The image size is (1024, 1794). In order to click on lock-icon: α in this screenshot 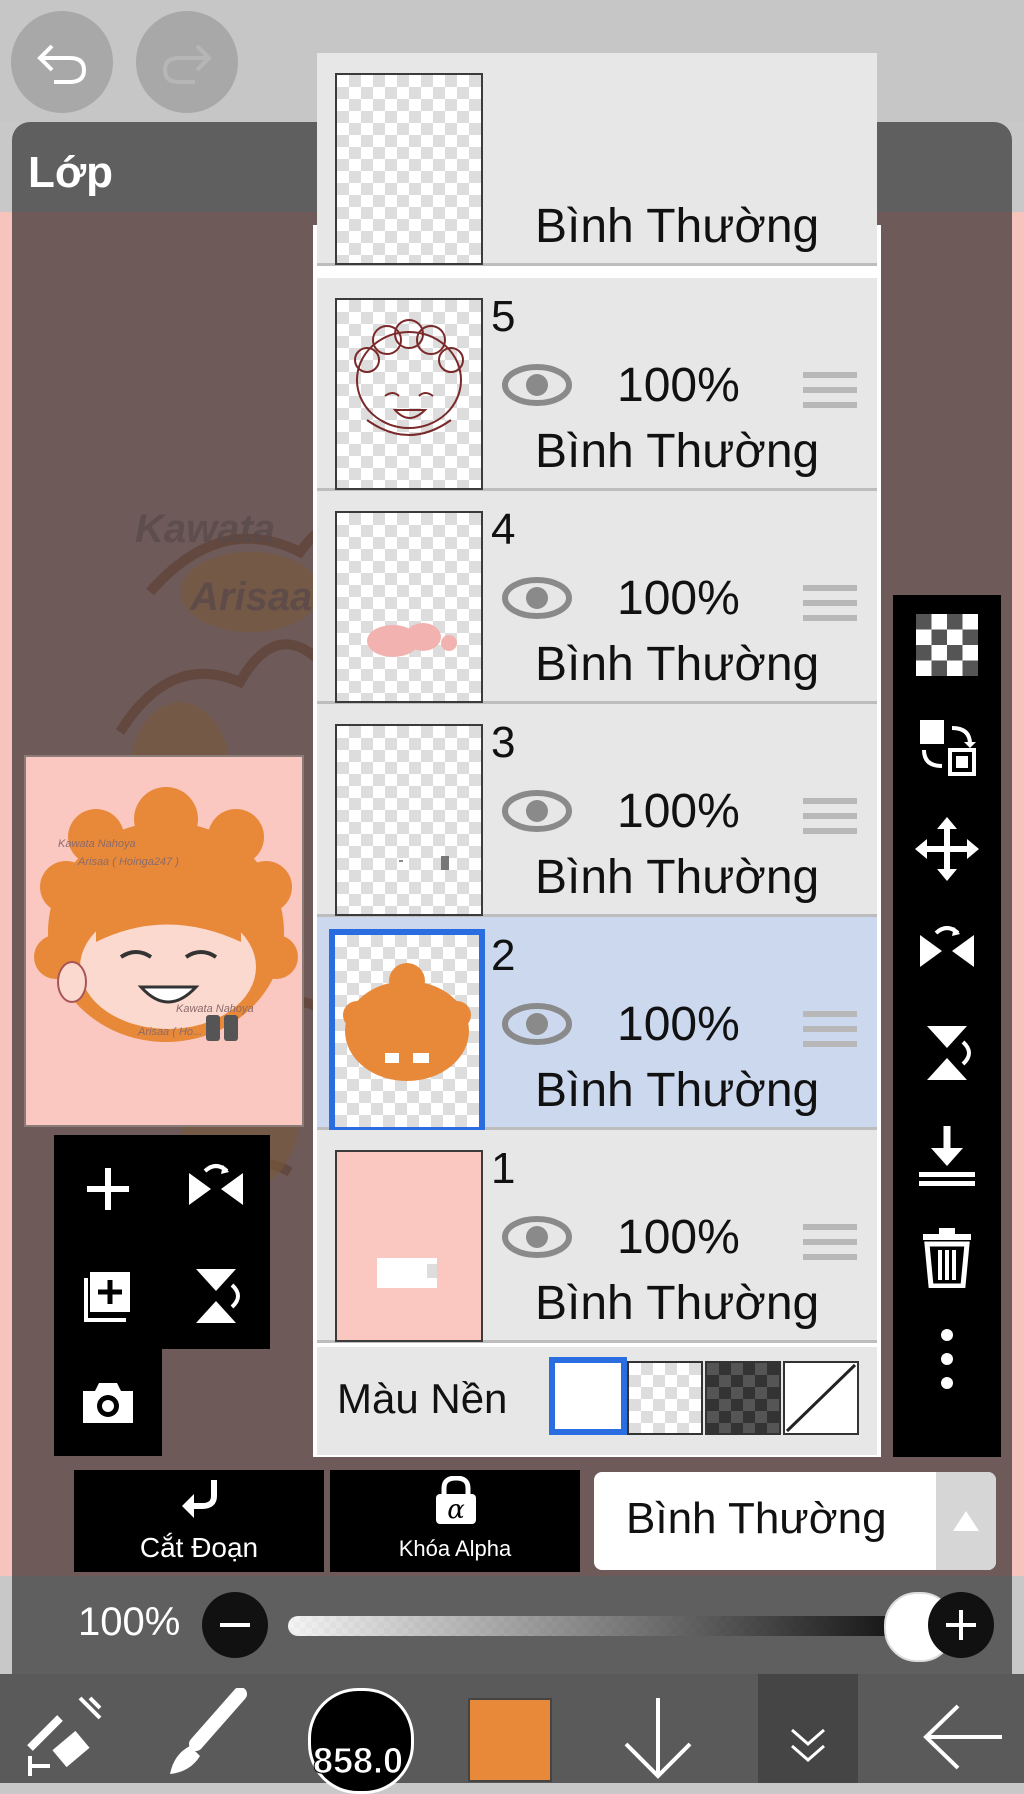, I will do `click(456, 1500)`.